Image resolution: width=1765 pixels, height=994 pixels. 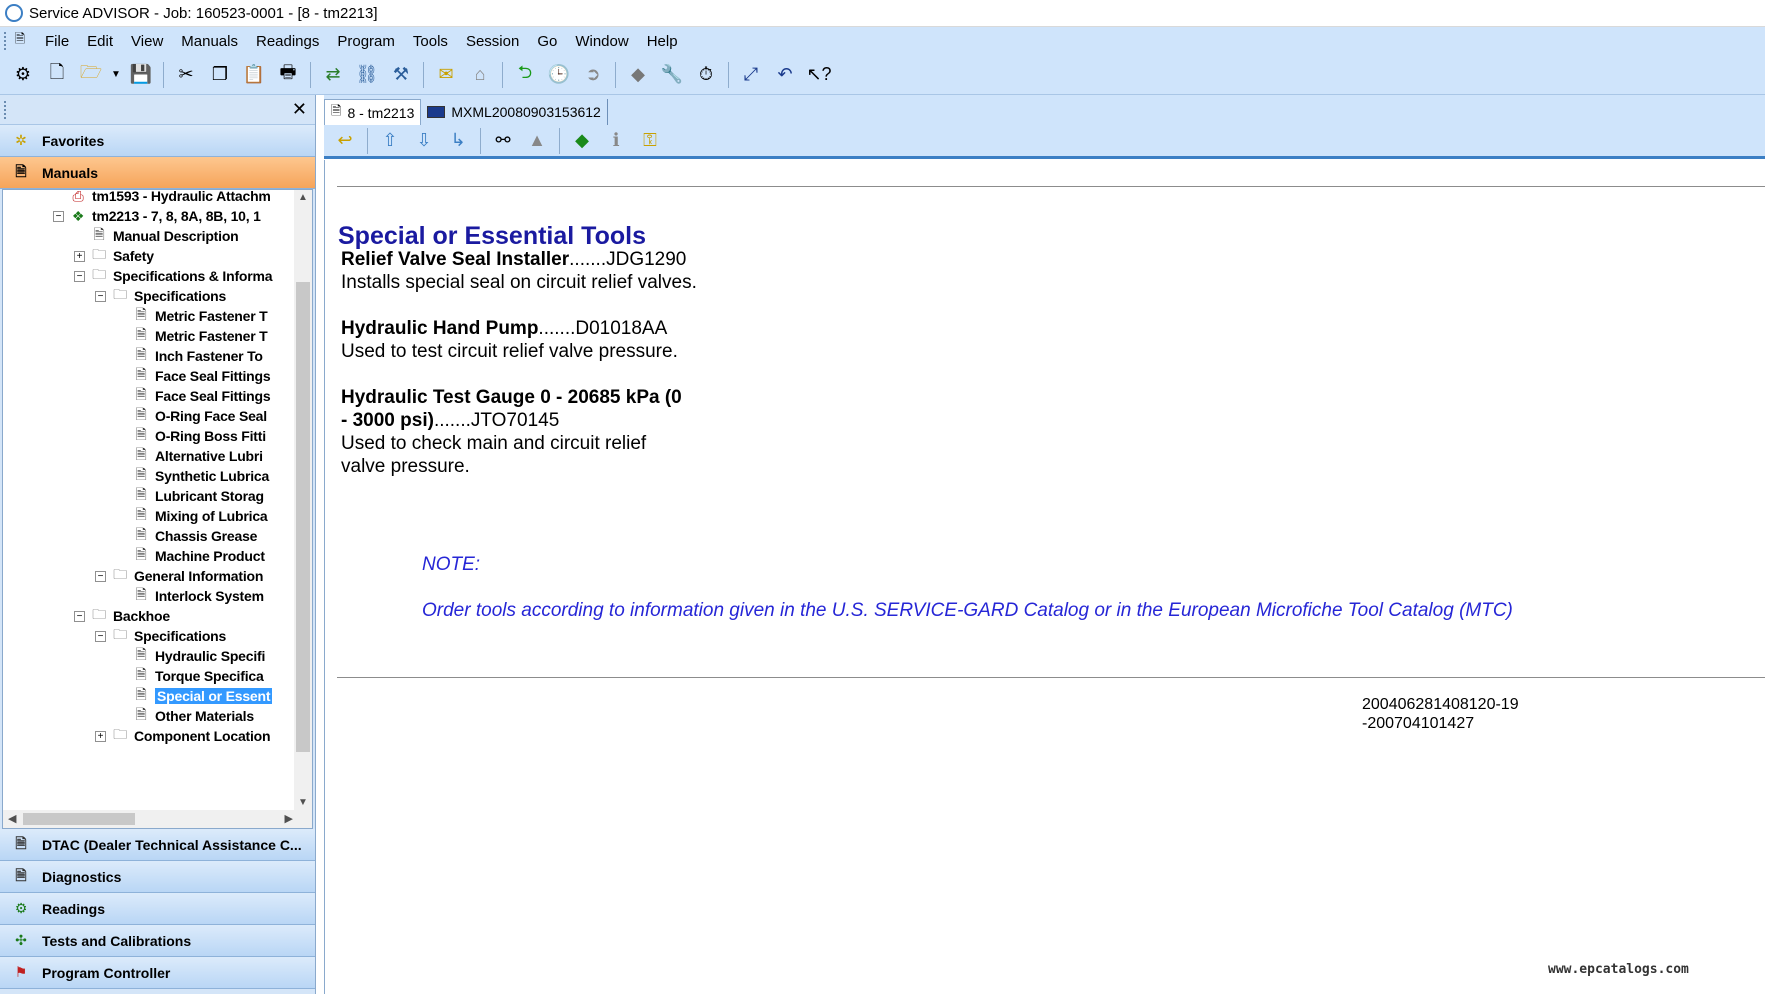 I want to click on menu-help: Help, so click(x=662, y=41).